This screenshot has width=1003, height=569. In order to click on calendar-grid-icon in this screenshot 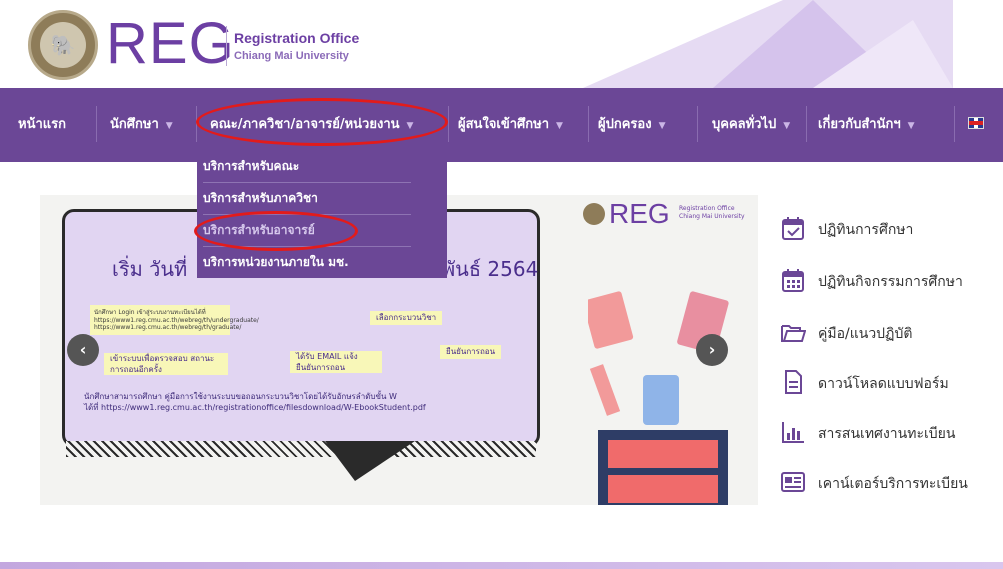, I will do `click(793, 280)`.